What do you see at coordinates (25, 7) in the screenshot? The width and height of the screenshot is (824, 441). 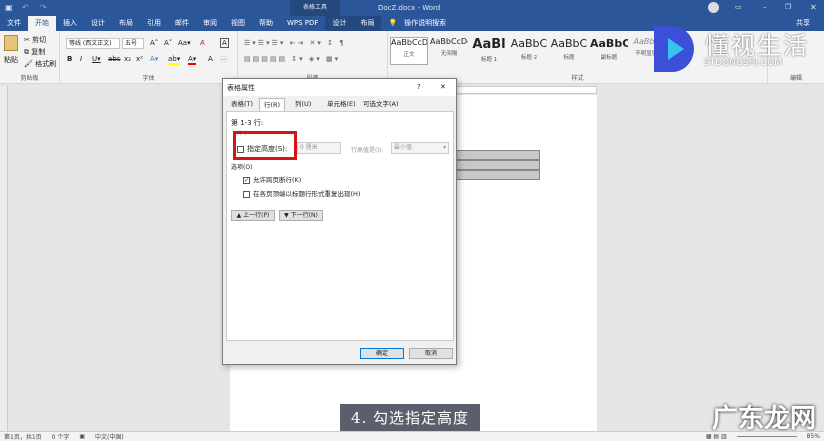 I see `undo-icon: ↶` at bounding box center [25, 7].